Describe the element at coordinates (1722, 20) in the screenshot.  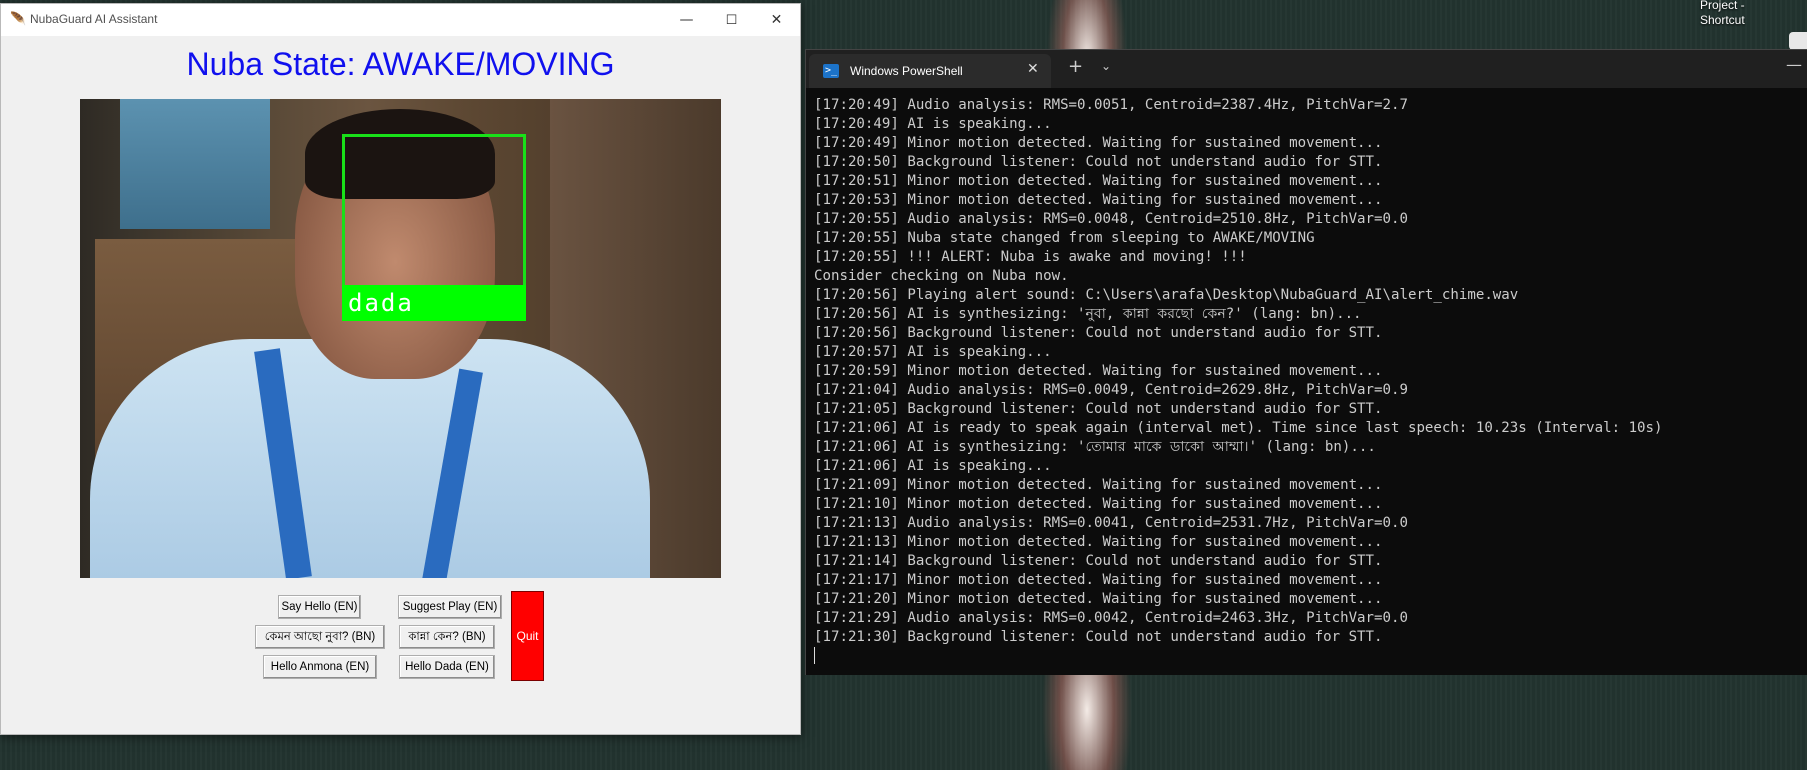
I see `shortcut-label-line-2: Shortcut` at that location.